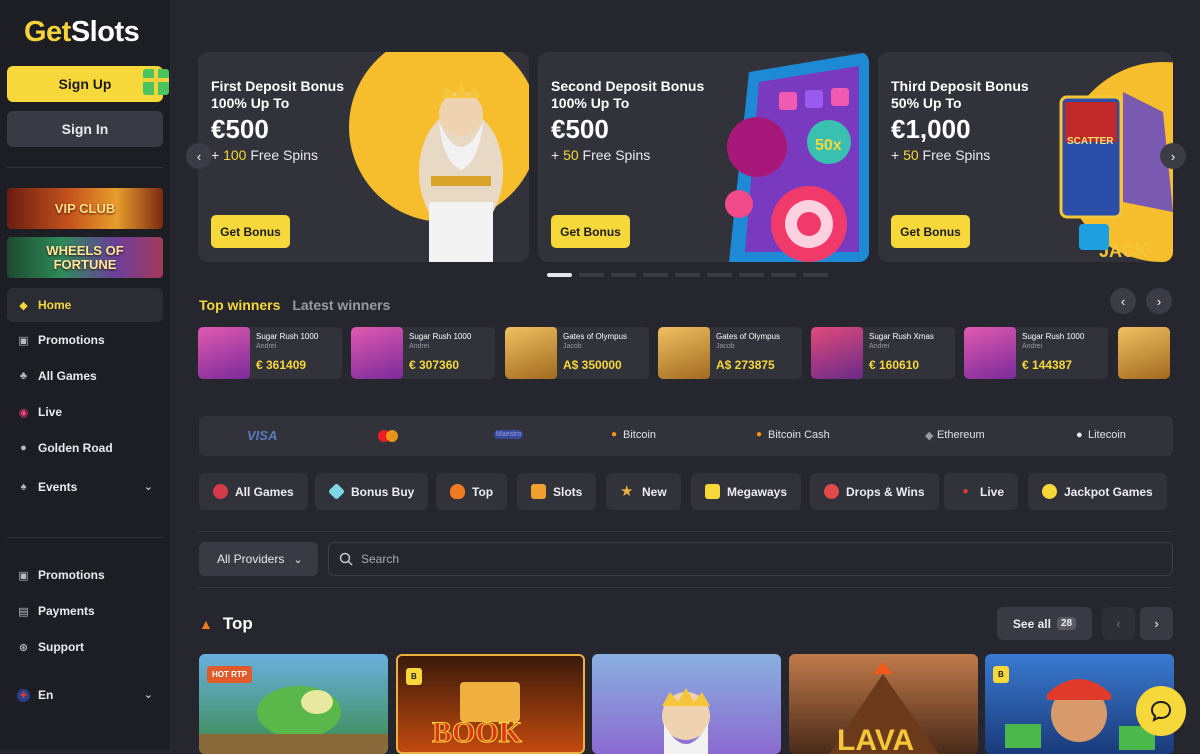  I want to click on promo-subtitle: 50% Up To, so click(926, 103).